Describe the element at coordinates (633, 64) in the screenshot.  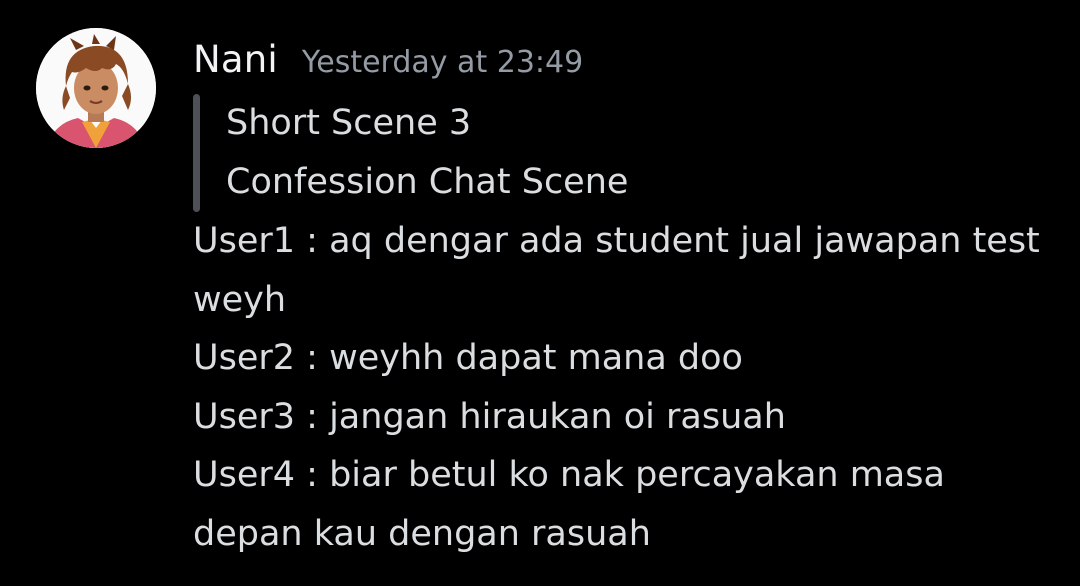
I see `message-header: Nani Yesterday at 23:49` at that location.